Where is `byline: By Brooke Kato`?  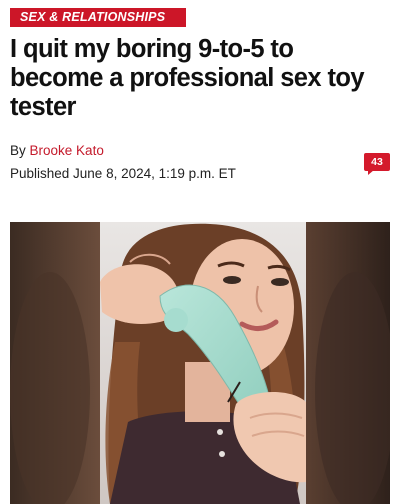
byline: By Brooke Kato is located at coordinates (57, 150).